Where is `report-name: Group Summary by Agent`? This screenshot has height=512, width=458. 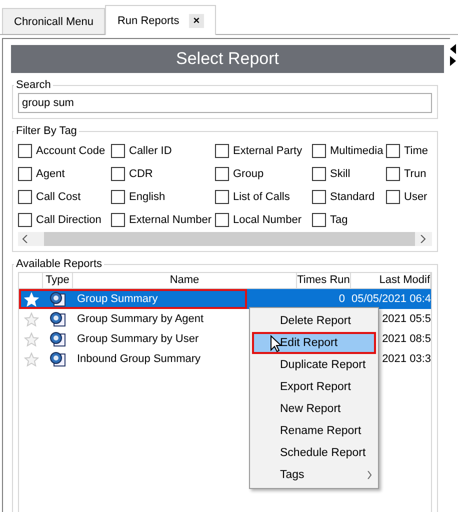 report-name: Group Summary by Agent is located at coordinates (140, 319).